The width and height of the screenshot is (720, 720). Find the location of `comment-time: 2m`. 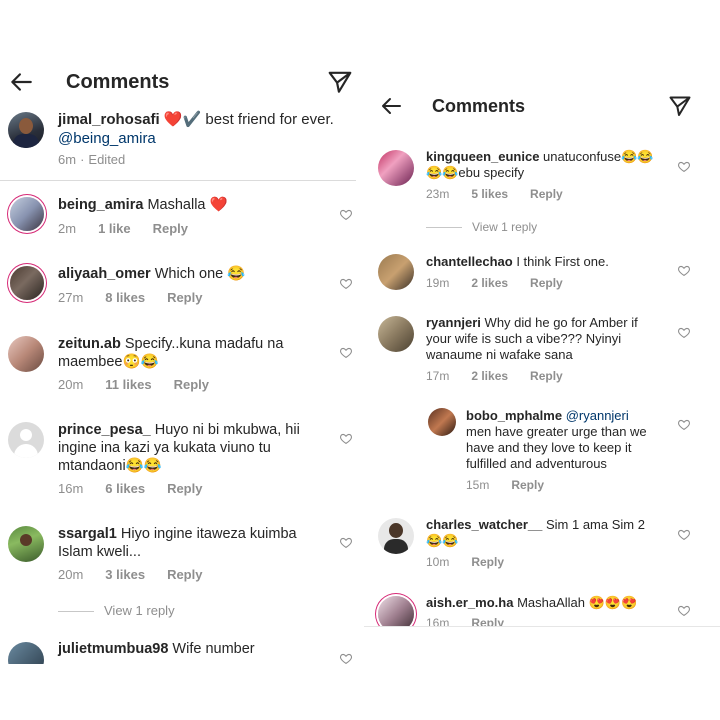

comment-time: 2m is located at coordinates (67, 228).